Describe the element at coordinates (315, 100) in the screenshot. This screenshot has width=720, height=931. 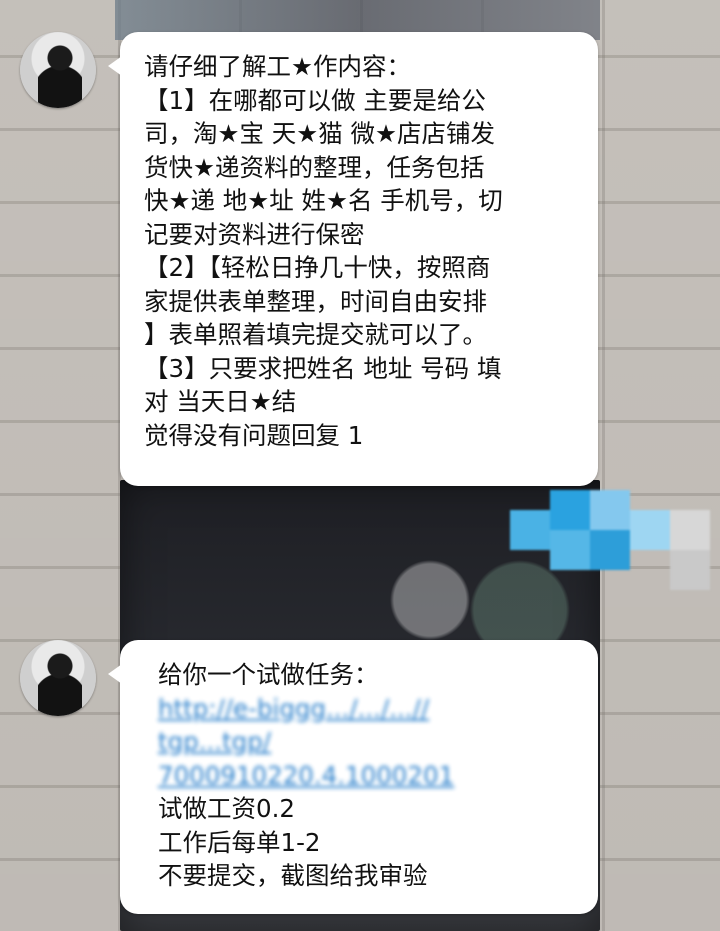
I see `message-line: 【1】在哪都可以做 主要是给公` at that location.